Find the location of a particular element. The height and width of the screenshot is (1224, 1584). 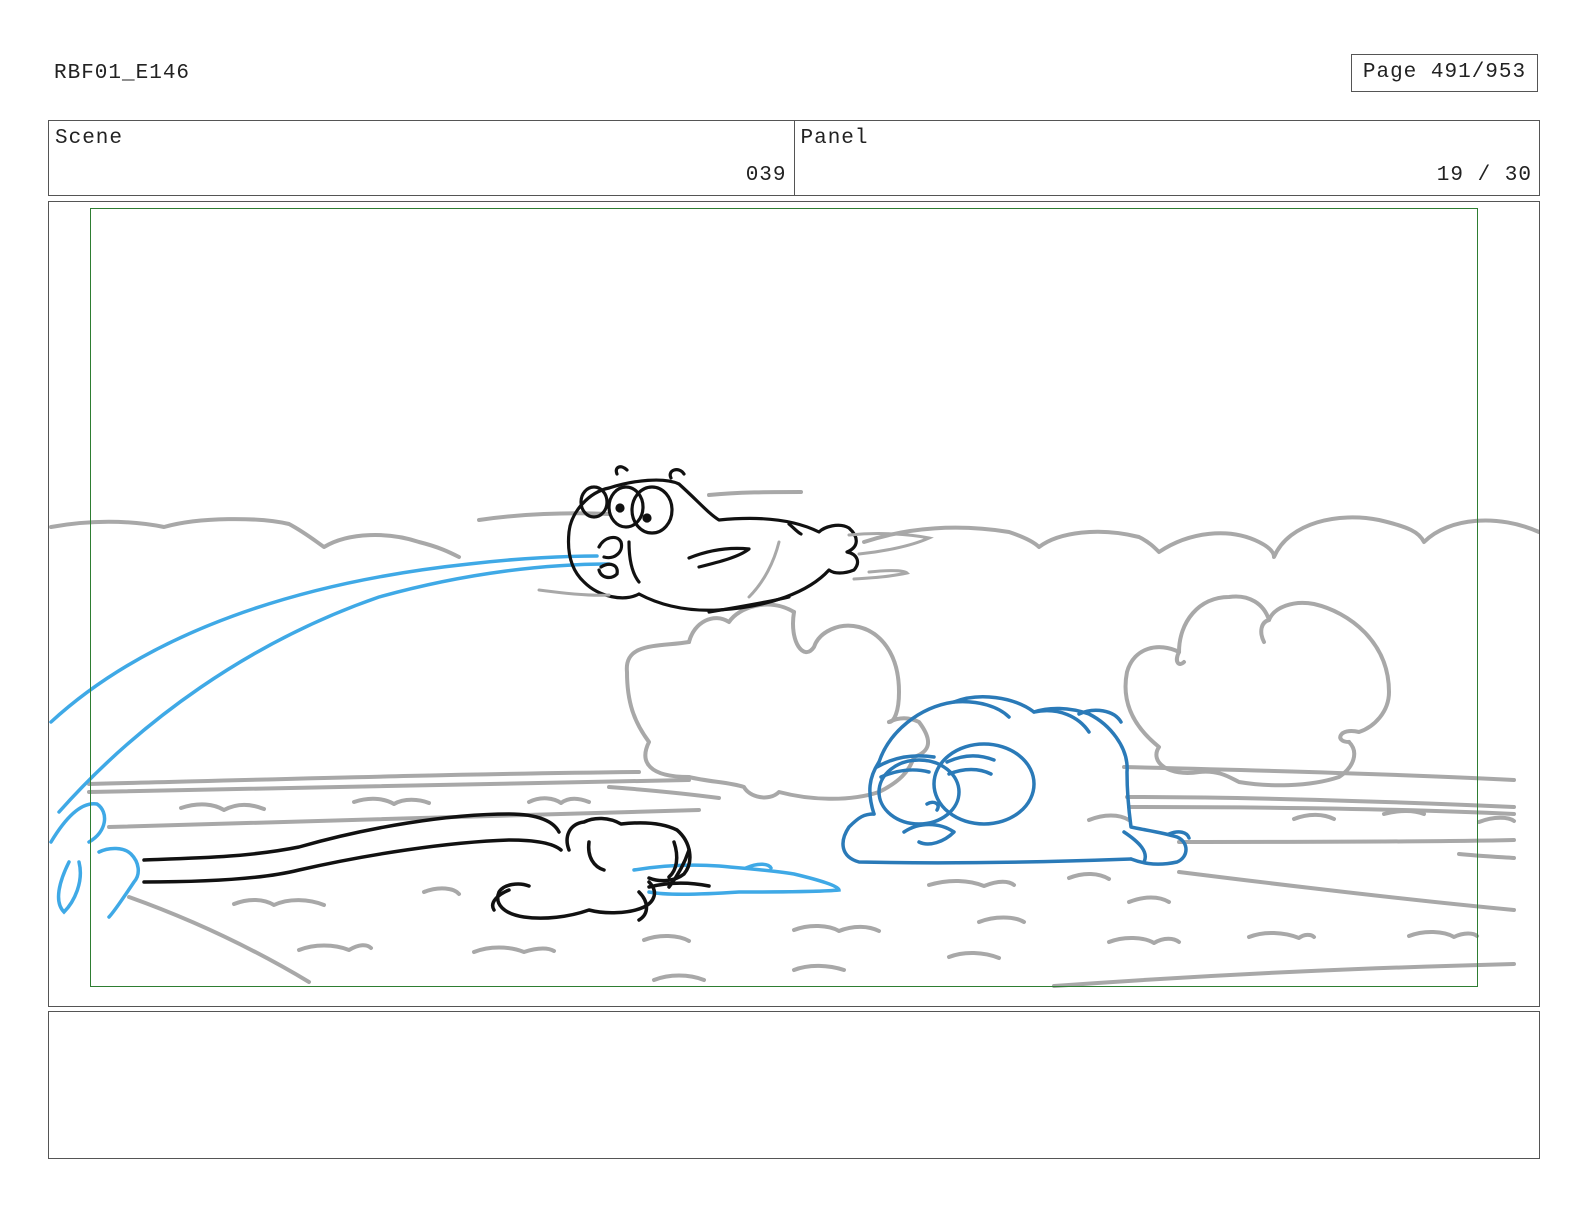

panel-label: Panel is located at coordinates (834, 138).